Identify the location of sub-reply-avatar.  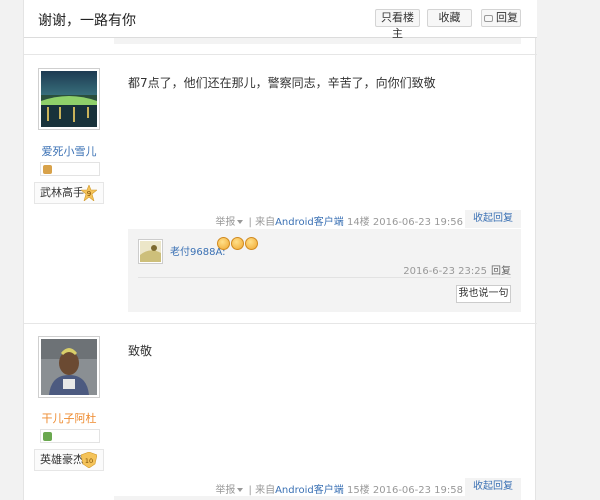
(150, 251).